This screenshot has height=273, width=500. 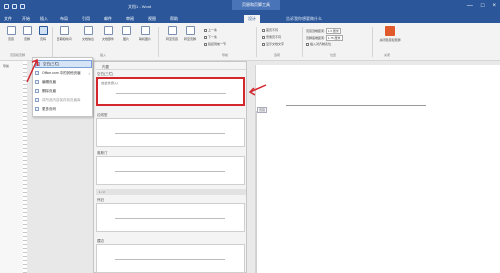 I want to click on date-time-button: 日期和时间, so click(x=64, y=33).